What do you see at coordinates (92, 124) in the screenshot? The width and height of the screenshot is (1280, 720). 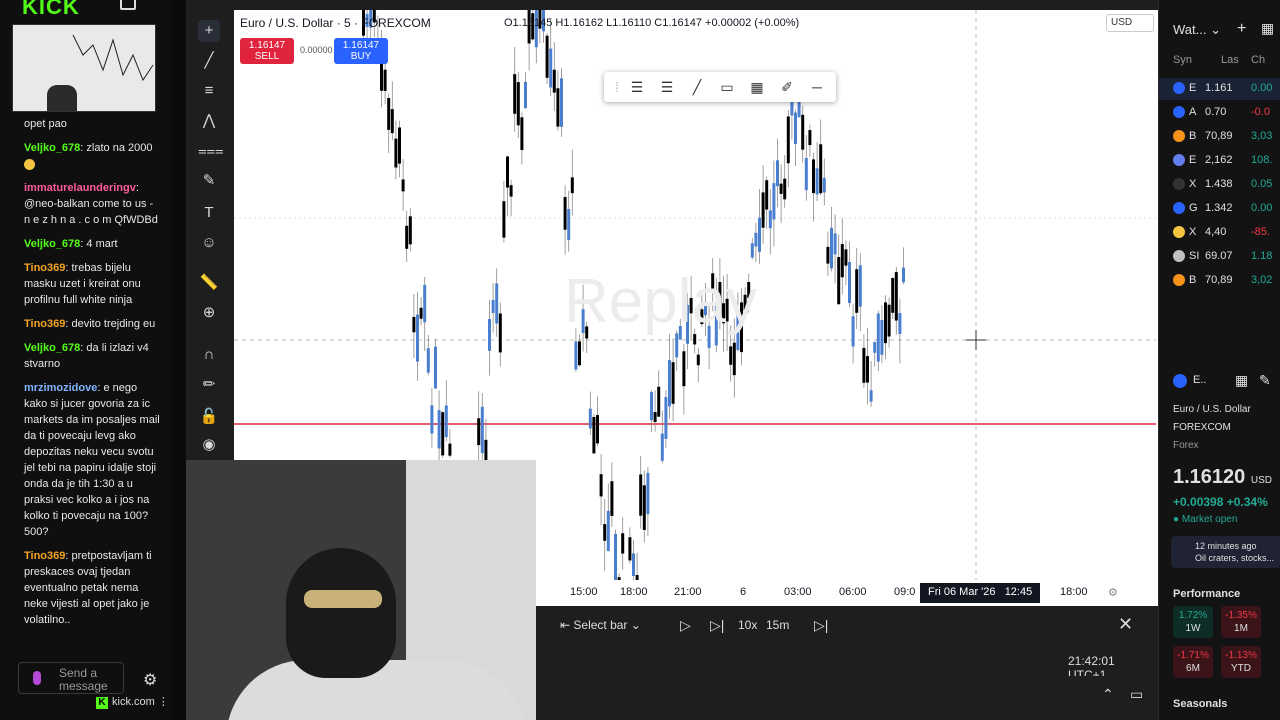 I see `chat-message: opet pao` at bounding box center [92, 124].